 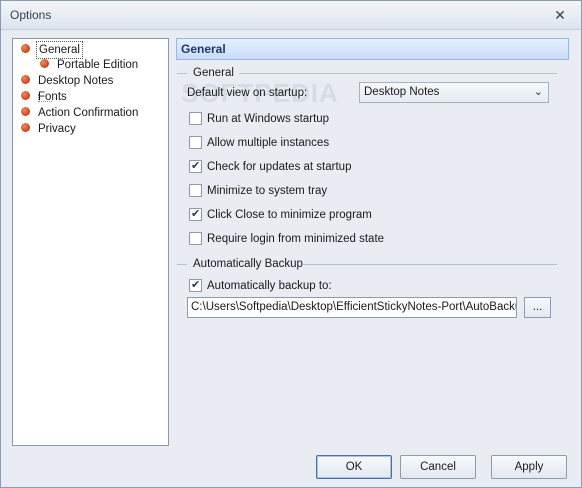 What do you see at coordinates (80, 113) in the screenshot?
I see `tree-item-action-confirmation: Action Confirmation` at bounding box center [80, 113].